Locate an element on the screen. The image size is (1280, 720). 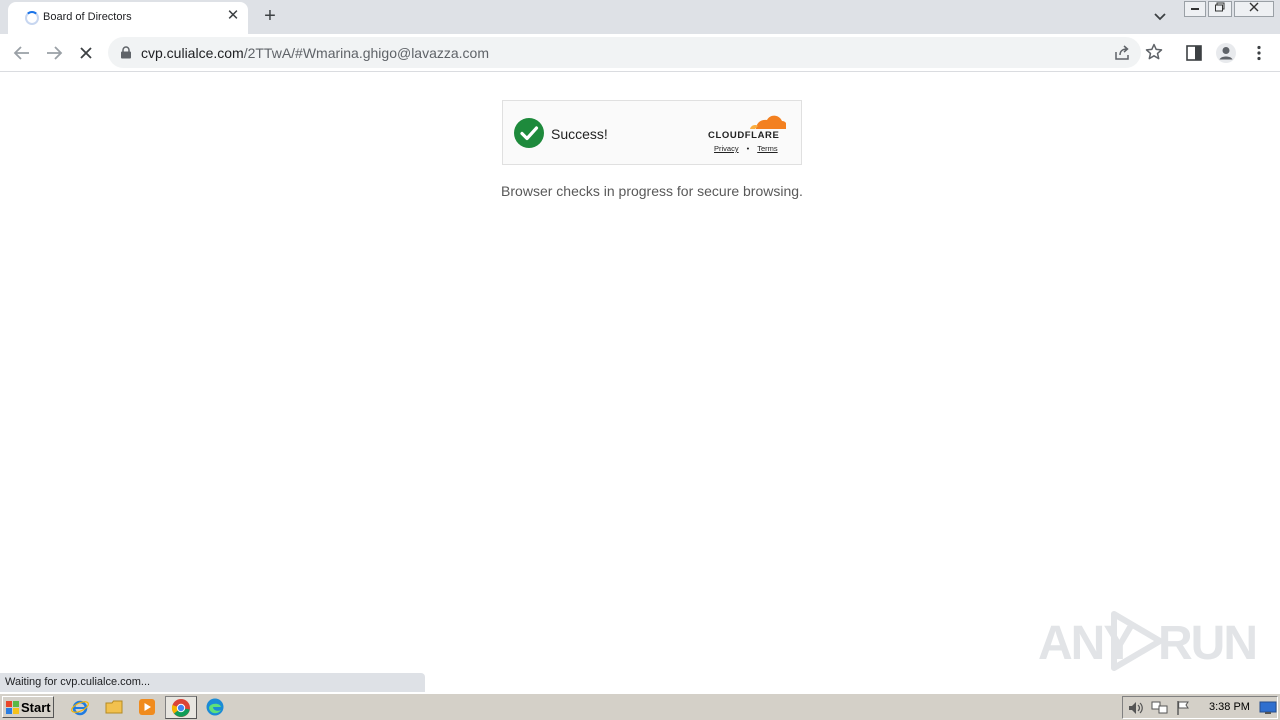
close-window-button is located at coordinates (1254, 9).